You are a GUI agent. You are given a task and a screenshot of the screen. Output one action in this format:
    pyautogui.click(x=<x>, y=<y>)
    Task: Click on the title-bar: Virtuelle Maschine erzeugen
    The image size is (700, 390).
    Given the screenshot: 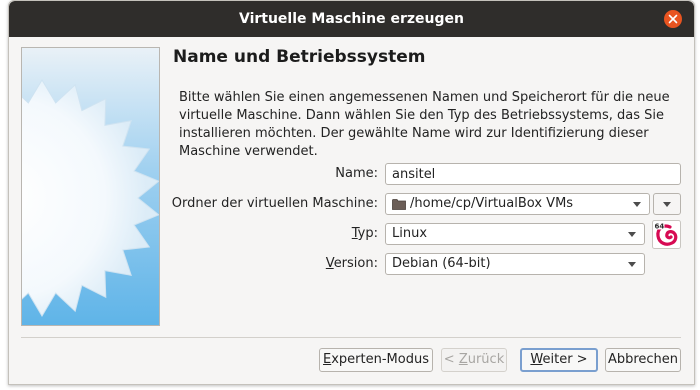 What is the action you would take?
    pyautogui.click(x=351, y=19)
    